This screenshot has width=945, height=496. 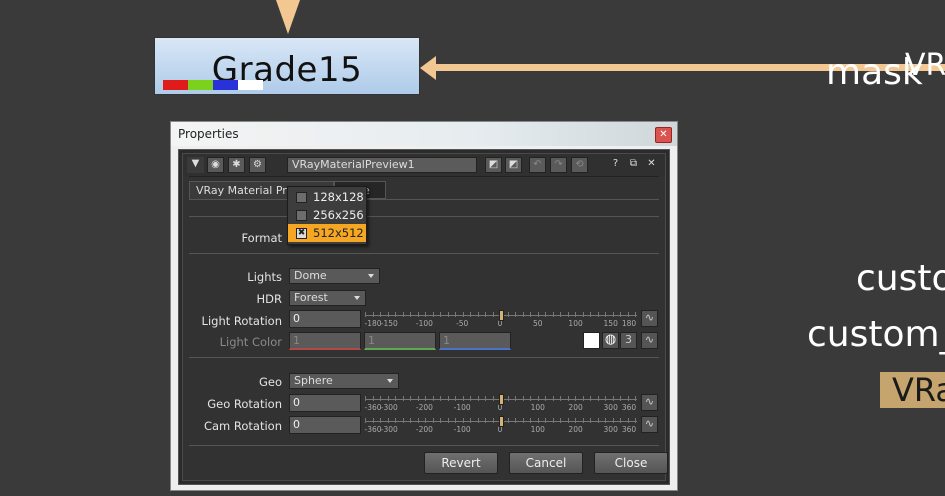 I want to click on format-option-256: 256x256, so click(x=327, y=215).